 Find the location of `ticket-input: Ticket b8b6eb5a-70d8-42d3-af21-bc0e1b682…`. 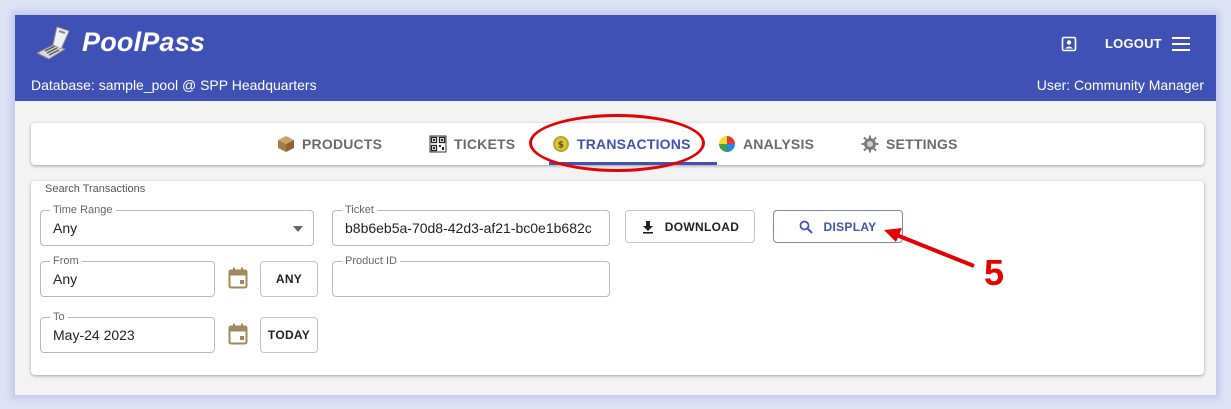

ticket-input: Ticket b8b6eb5a-70d8-42d3-af21-bc0e1b682… is located at coordinates (471, 225).